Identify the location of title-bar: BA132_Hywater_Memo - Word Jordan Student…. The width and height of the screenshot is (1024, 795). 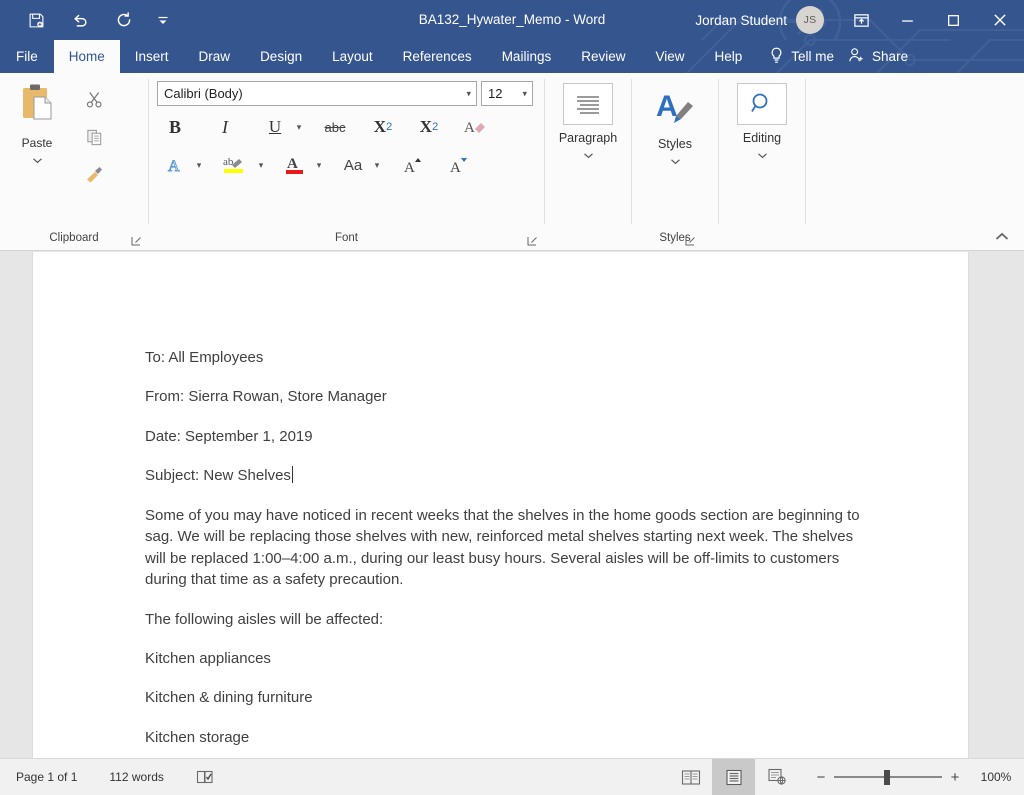
(512, 20).